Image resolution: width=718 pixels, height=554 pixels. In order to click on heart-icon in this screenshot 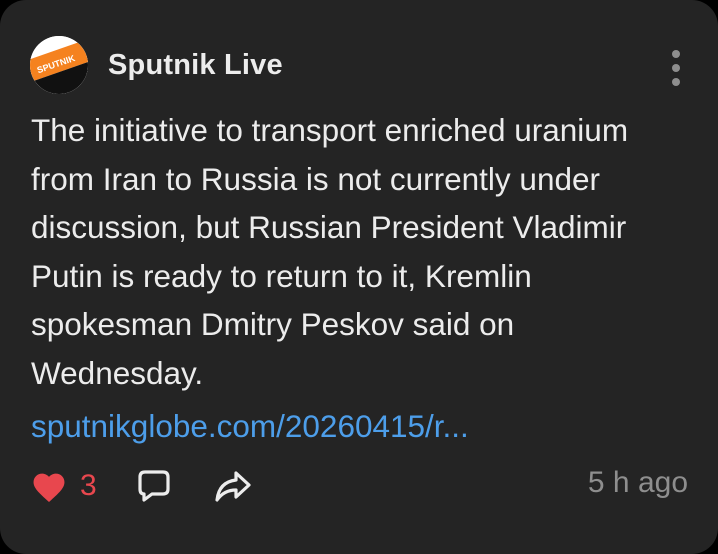, I will do `click(49, 487)`.